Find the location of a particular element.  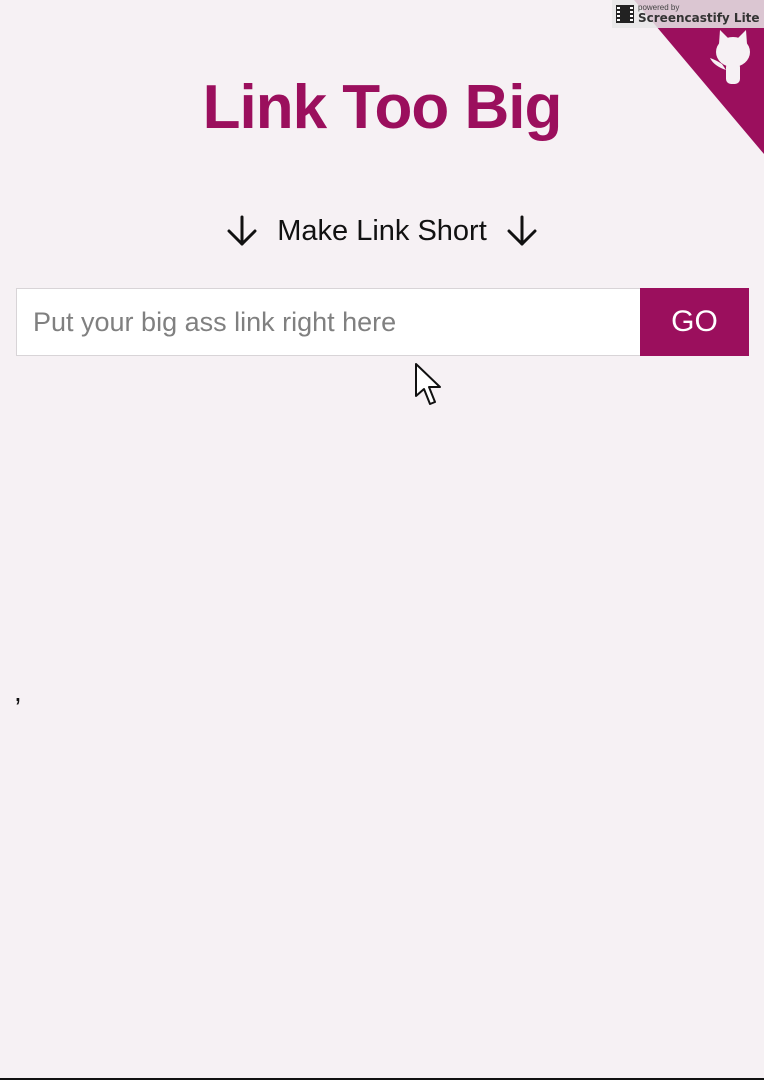

film-icon is located at coordinates (625, 14).